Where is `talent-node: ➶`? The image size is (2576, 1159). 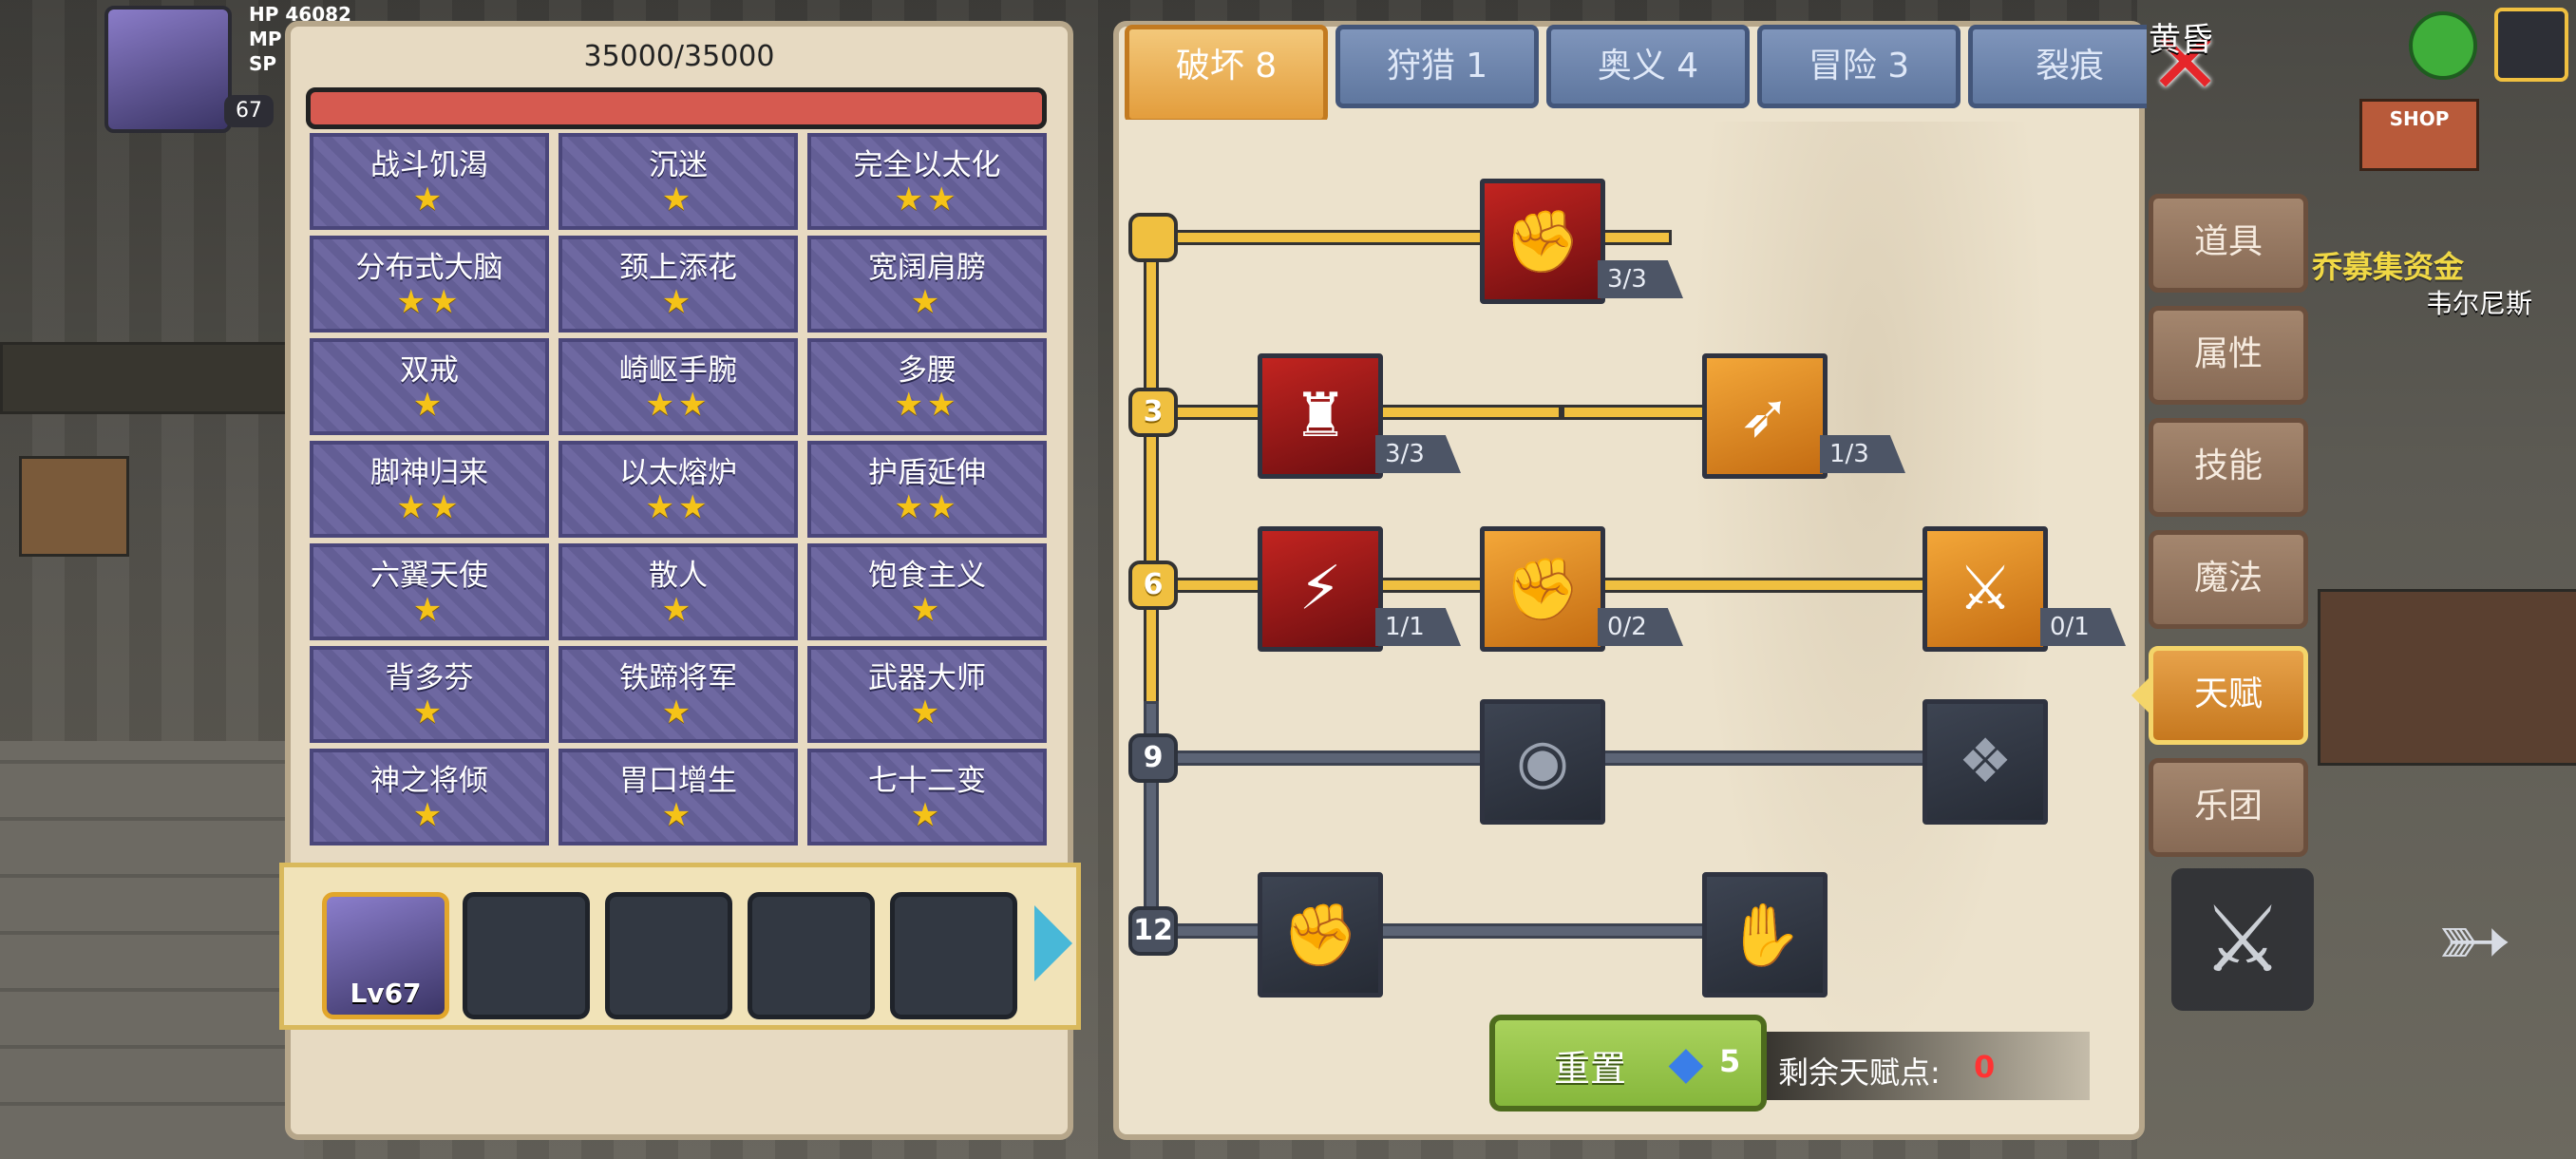 talent-node: ➶ is located at coordinates (1765, 416).